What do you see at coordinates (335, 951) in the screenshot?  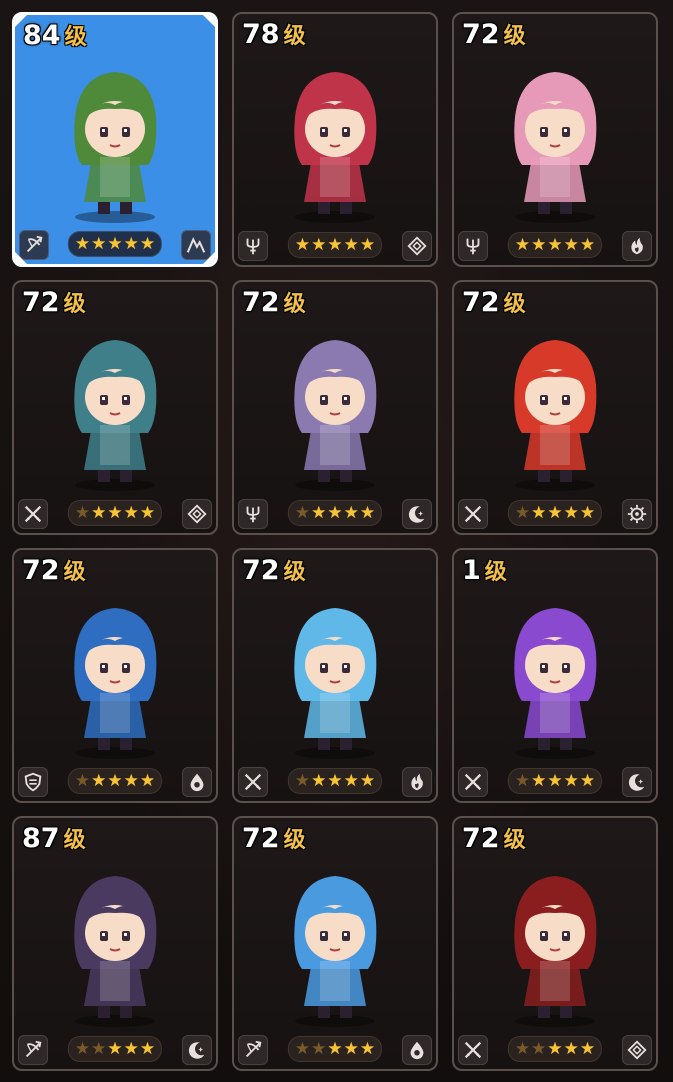 I see `fox-girl-with-airplane-sprite` at bounding box center [335, 951].